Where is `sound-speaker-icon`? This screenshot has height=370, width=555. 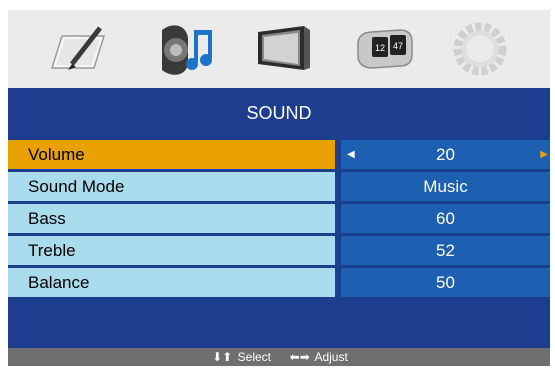 sound-speaker-icon is located at coordinates (187, 50).